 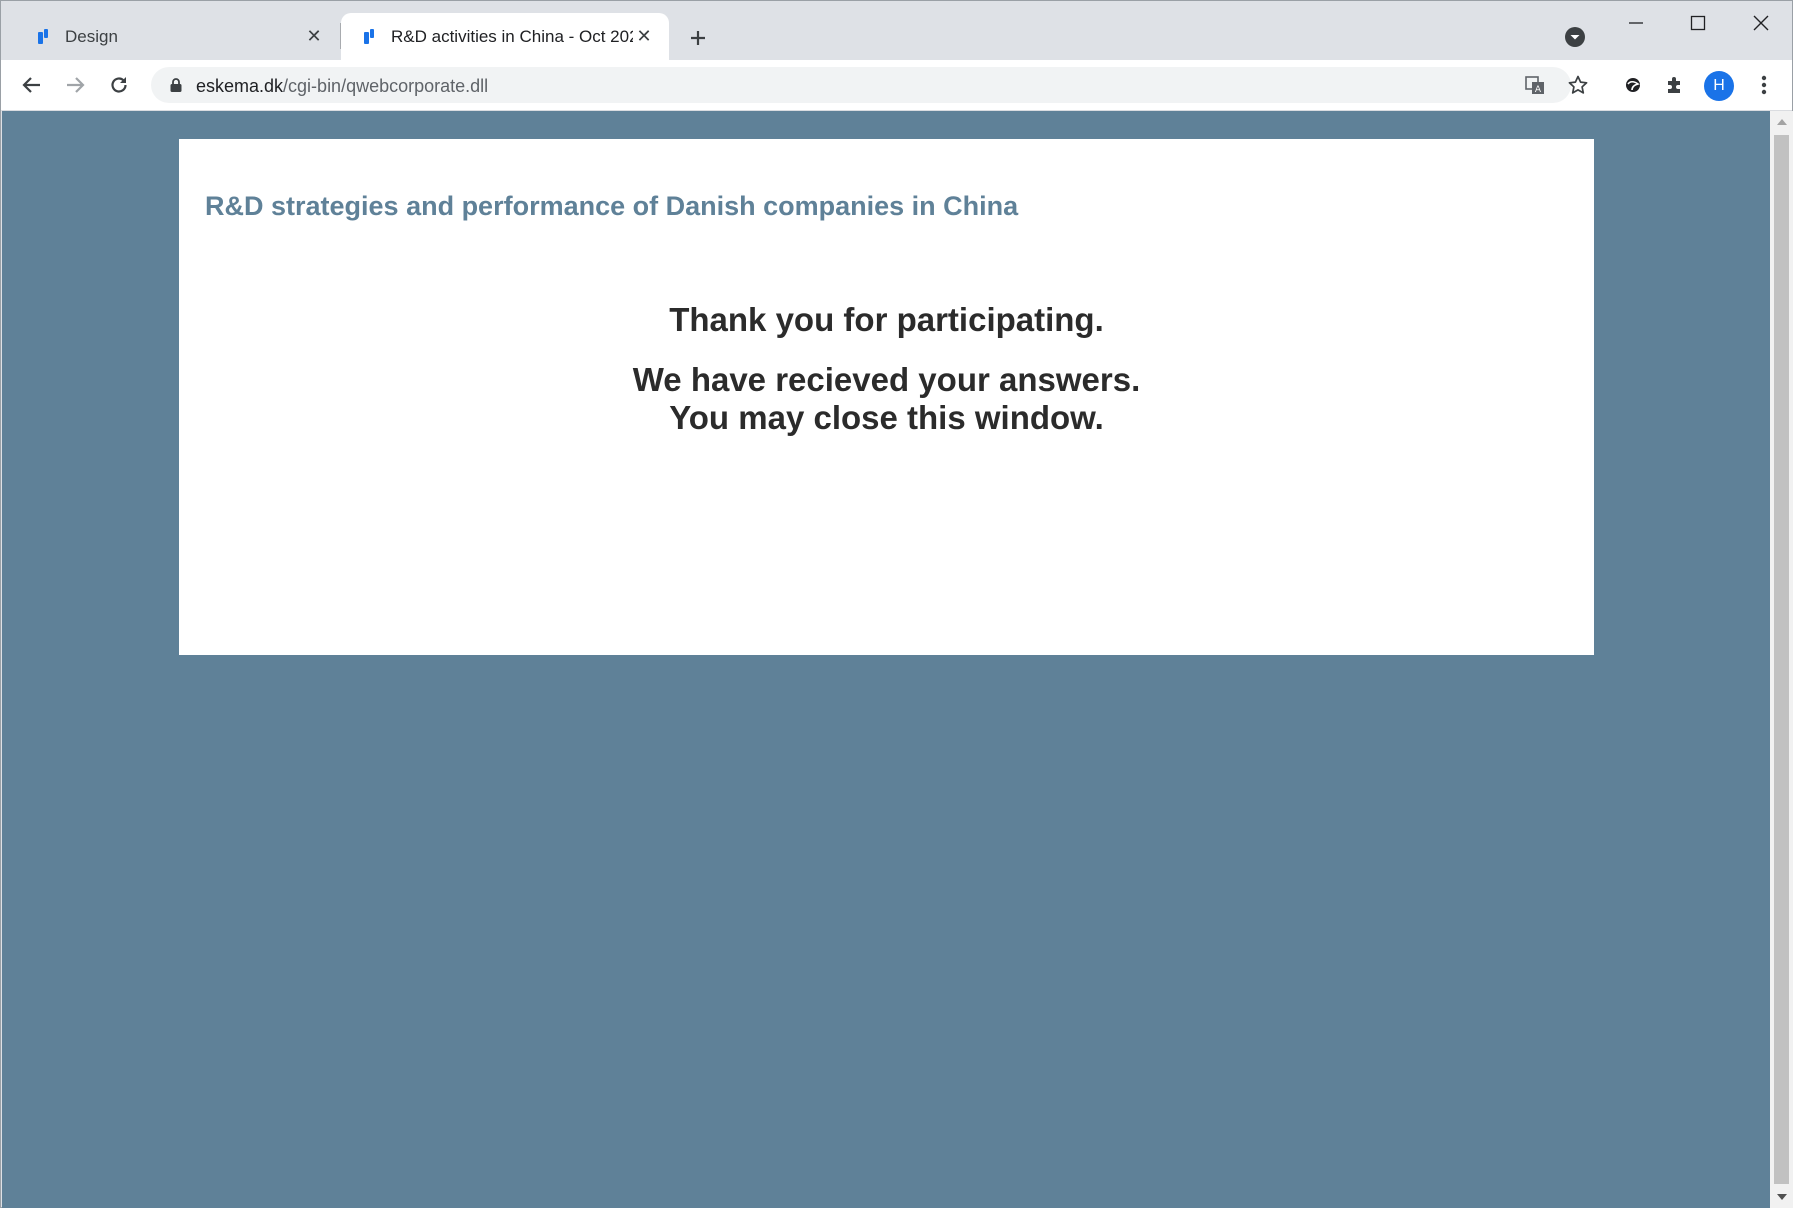 I want to click on triangle-up-icon, so click(x=1781, y=122).